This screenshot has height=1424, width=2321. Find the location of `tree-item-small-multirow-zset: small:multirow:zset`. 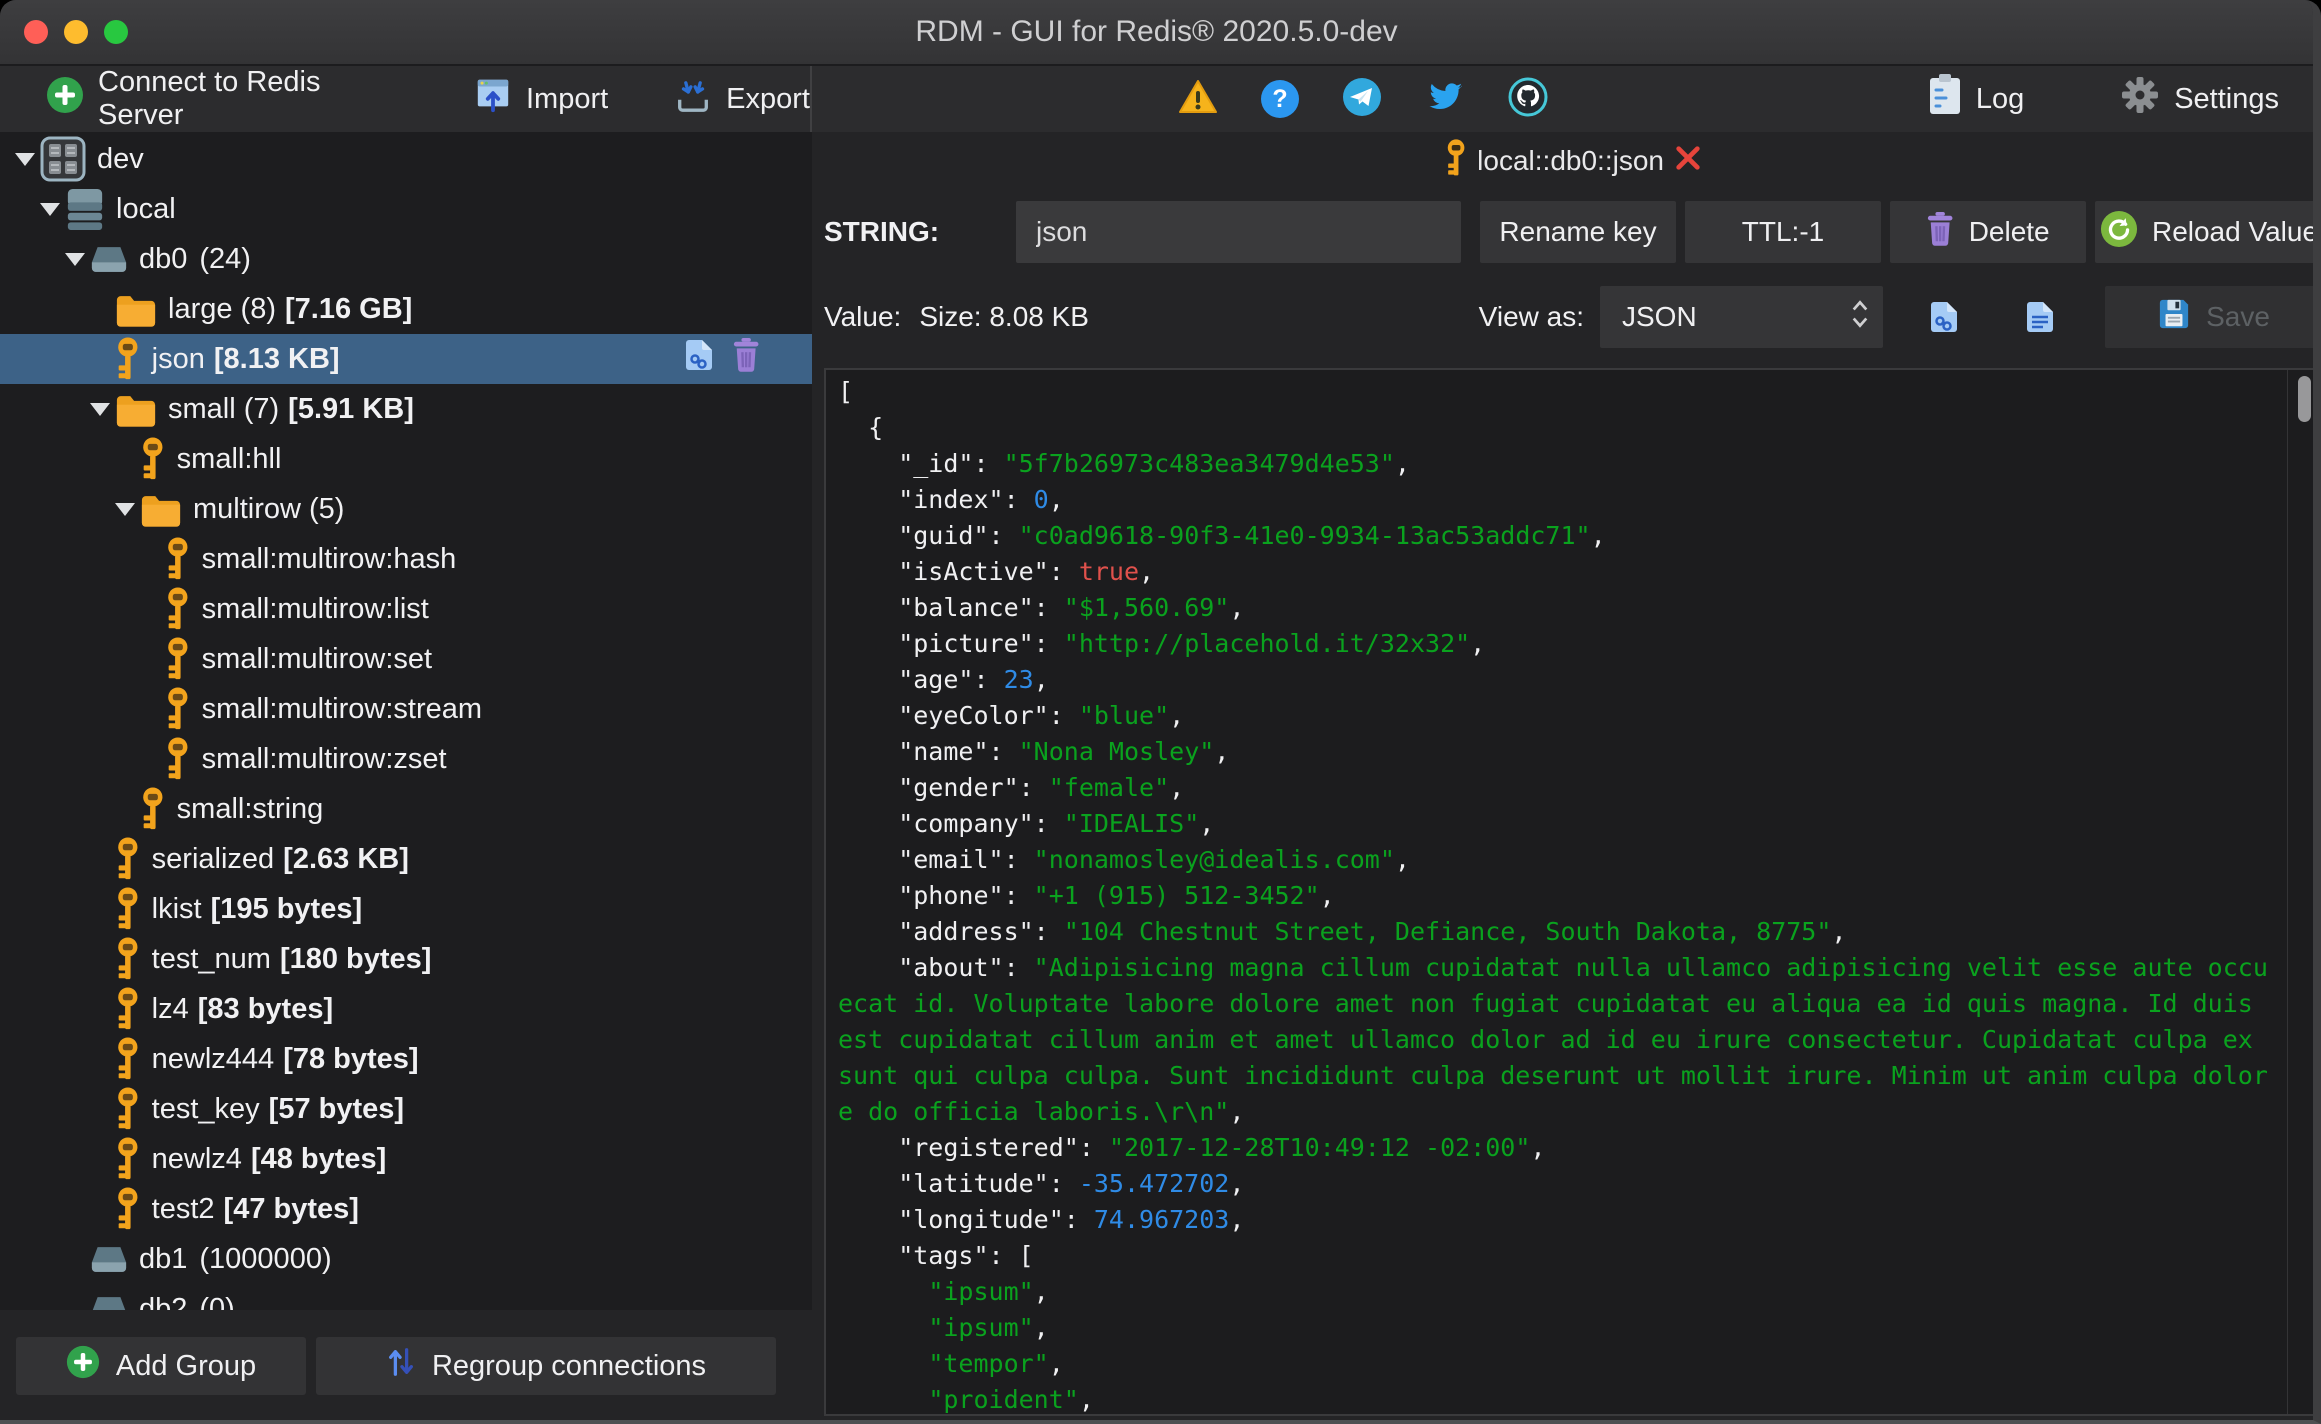

tree-item-small-multirow-zset: small:multirow:zset is located at coordinates (406, 759).